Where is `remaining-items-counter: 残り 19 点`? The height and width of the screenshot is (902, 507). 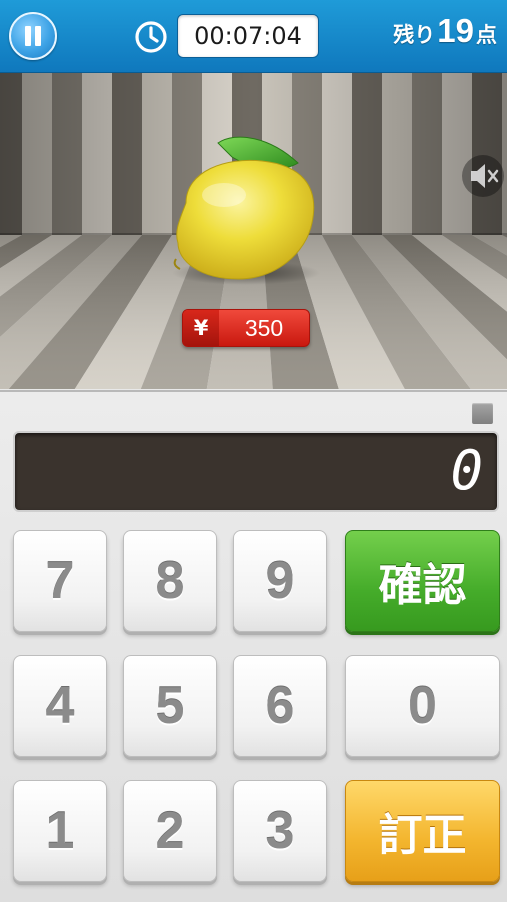
remaining-items-counter: 残り 19 点 is located at coordinates (445, 35).